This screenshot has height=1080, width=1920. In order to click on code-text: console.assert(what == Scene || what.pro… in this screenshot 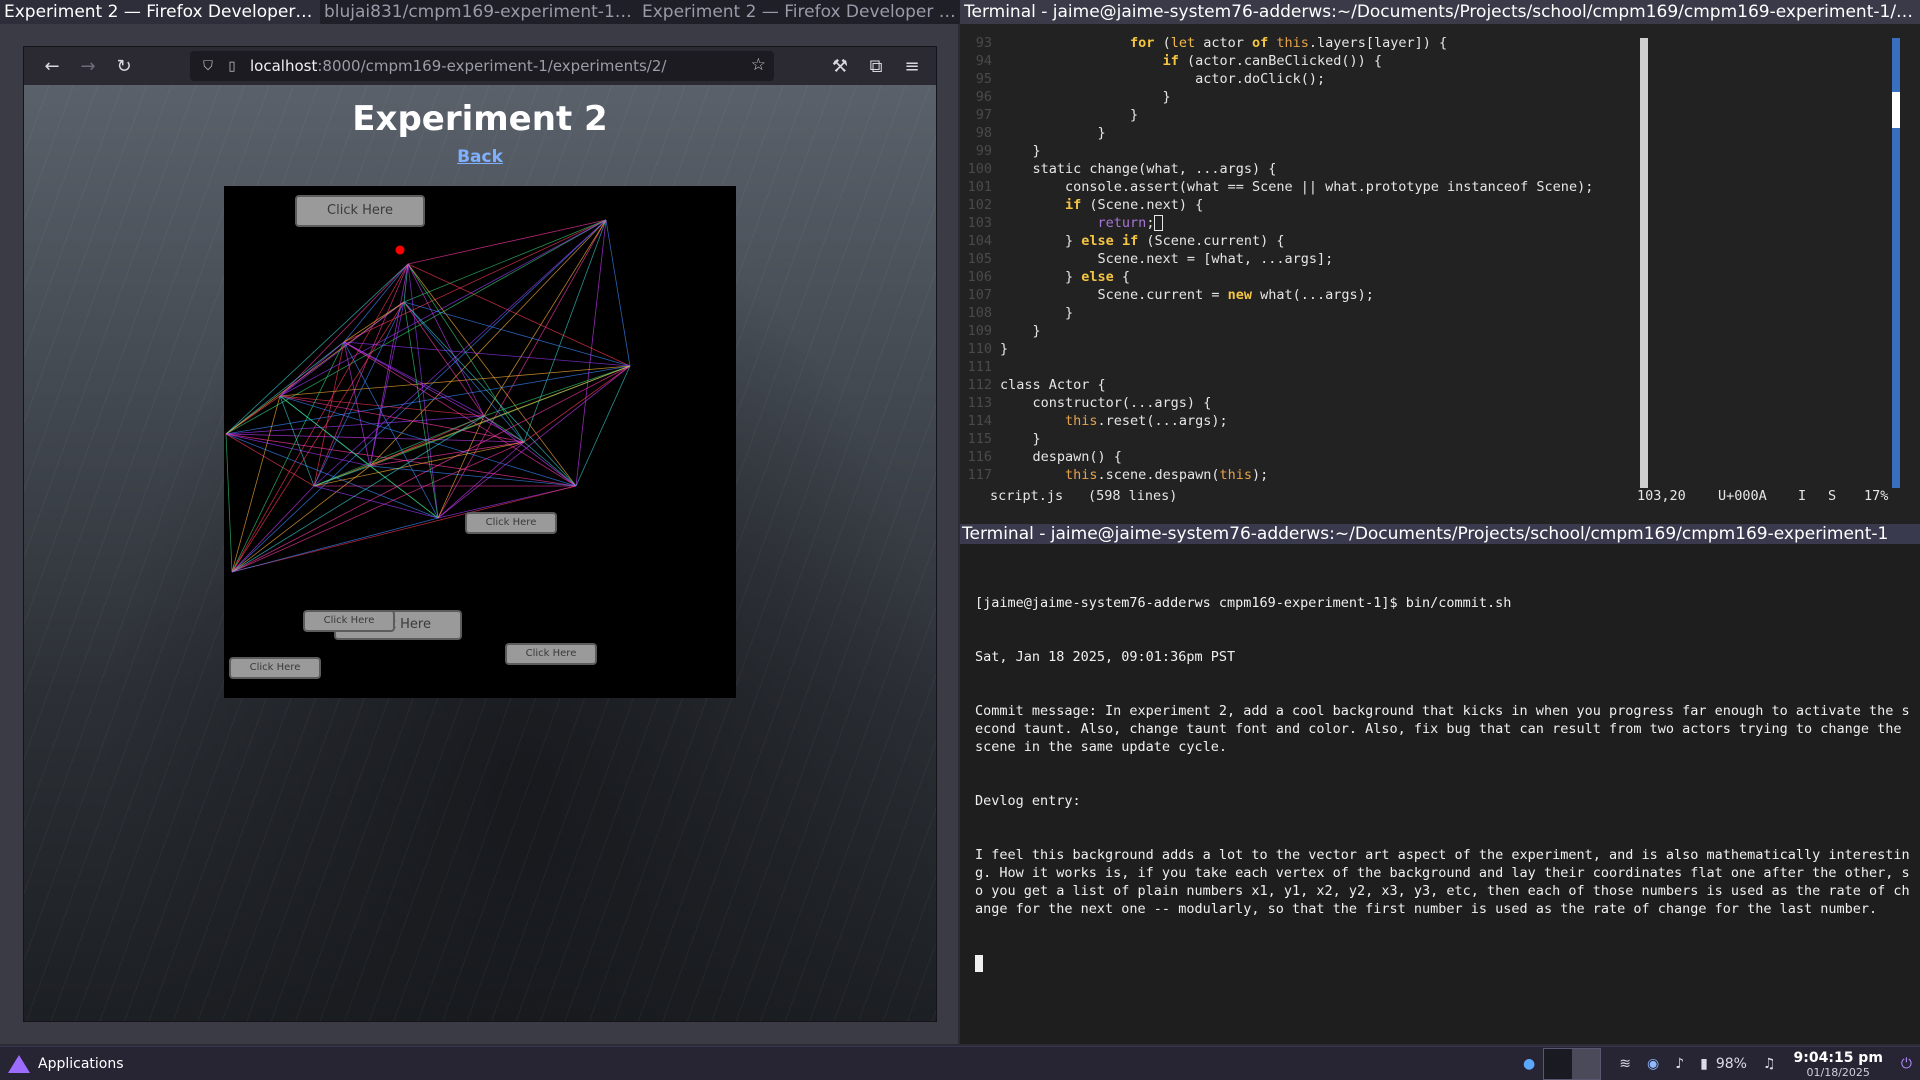, I will do `click(1297, 187)`.